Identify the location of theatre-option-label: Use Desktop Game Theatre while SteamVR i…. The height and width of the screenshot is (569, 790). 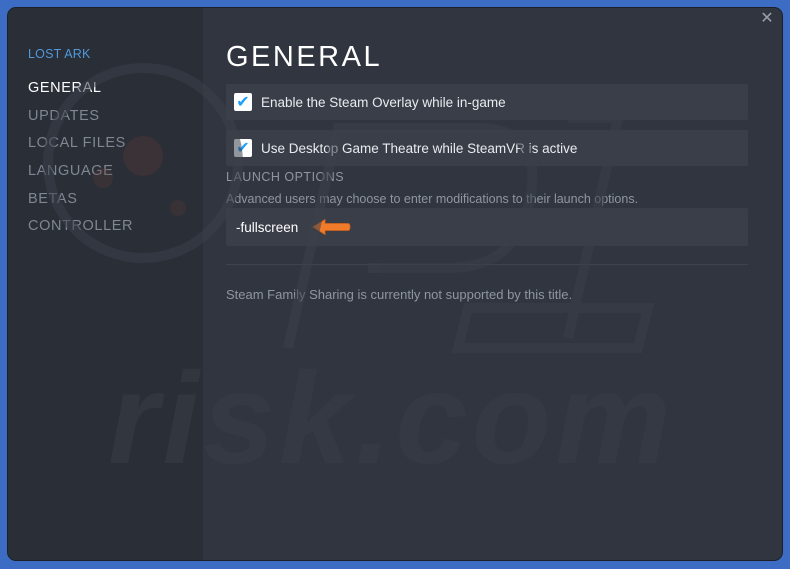
(419, 148).